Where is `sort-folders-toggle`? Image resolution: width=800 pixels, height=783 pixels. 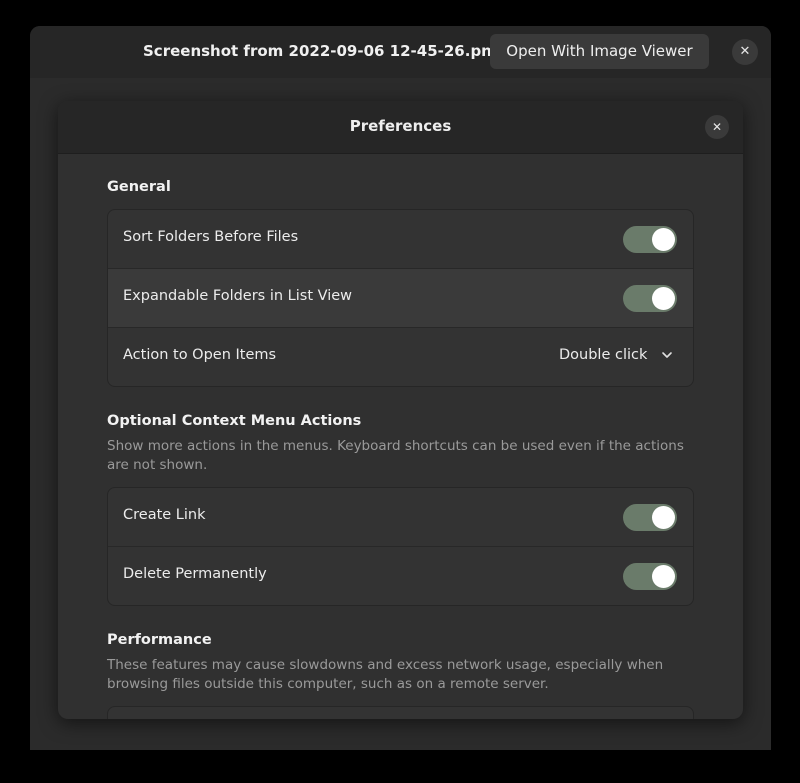 sort-folders-toggle is located at coordinates (650, 239).